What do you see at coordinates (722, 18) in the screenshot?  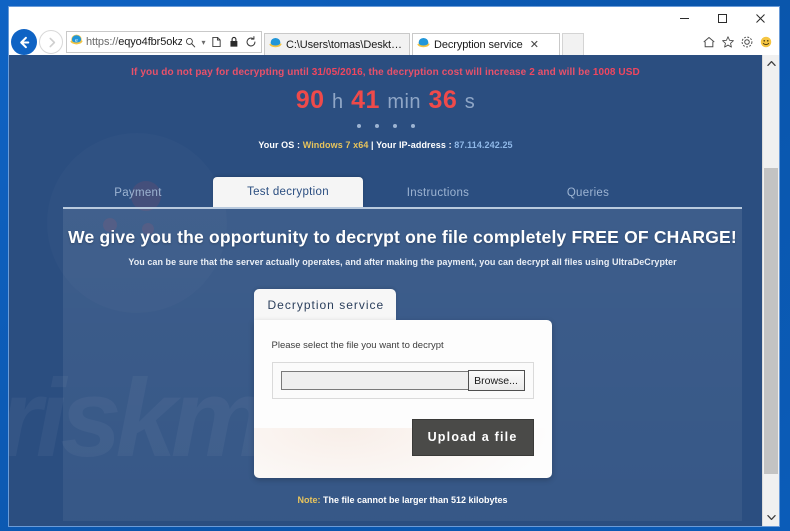 I see `maximize-button` at bounding box center [722, 18].